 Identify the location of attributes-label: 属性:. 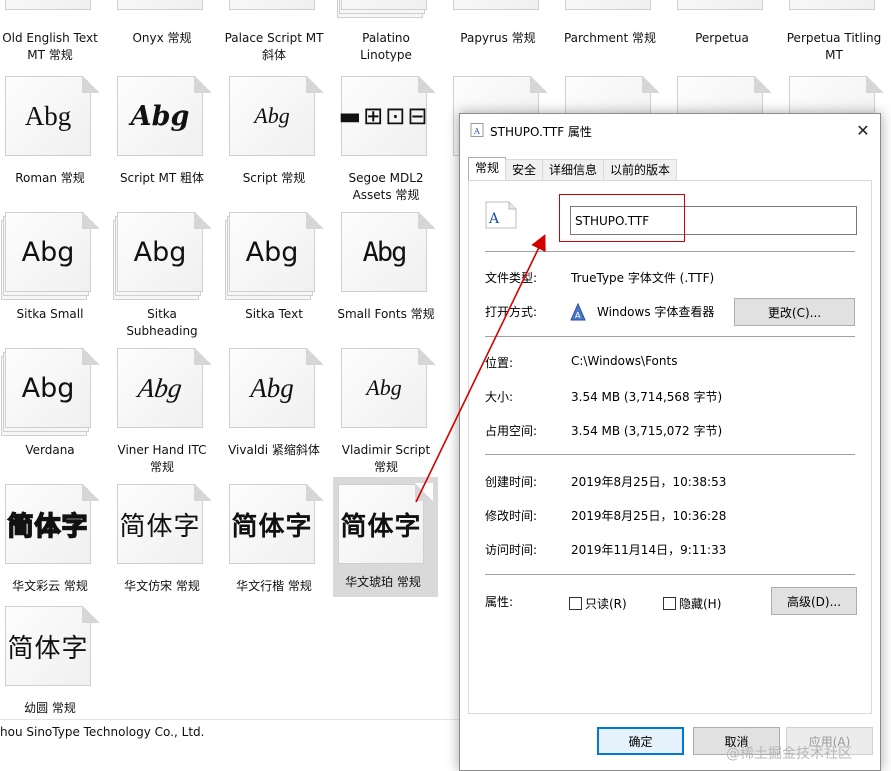
(499, 602).